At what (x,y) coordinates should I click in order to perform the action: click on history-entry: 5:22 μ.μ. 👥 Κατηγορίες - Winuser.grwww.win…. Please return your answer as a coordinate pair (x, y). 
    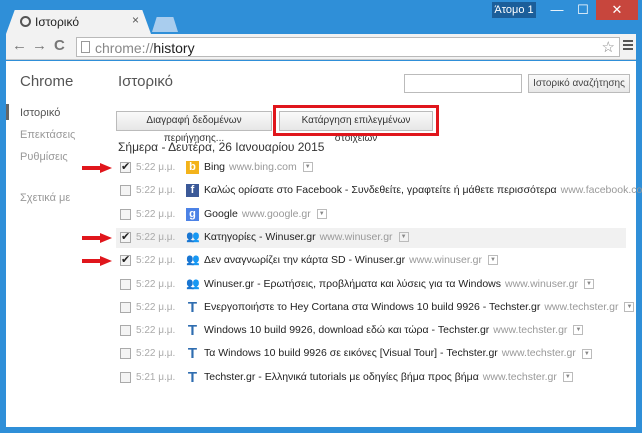
    Looking at the image, I should click on (371, 237).